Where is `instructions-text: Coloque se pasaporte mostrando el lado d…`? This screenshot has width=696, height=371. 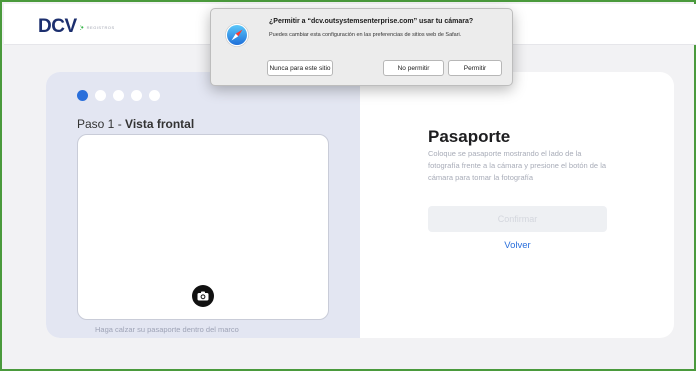 instructions-text: Coloque se pasaporte mostrando el lado d… is located at coordinates (517, 165).